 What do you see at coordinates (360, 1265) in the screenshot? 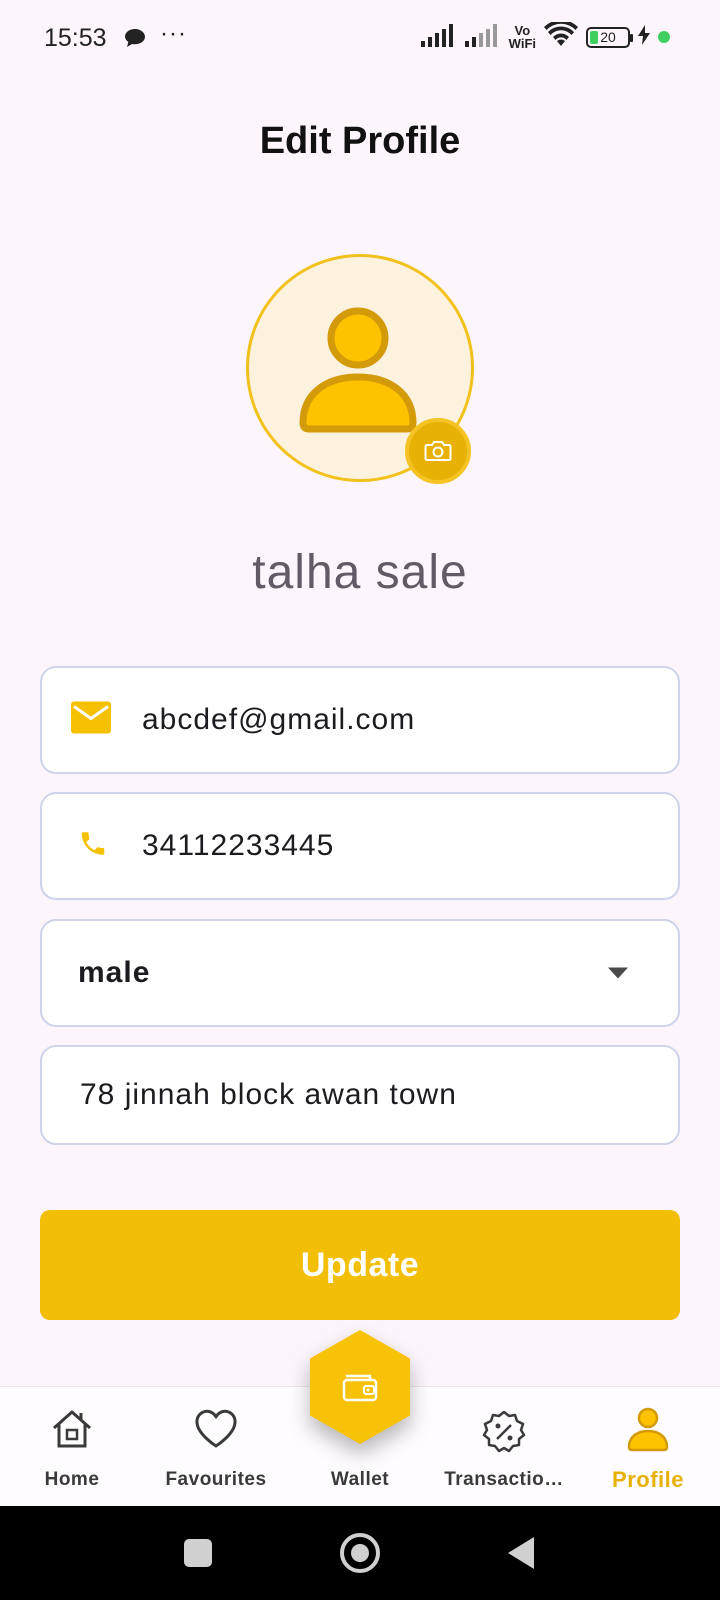
I see `update-button: Update` at bounding box center [360, 1265].